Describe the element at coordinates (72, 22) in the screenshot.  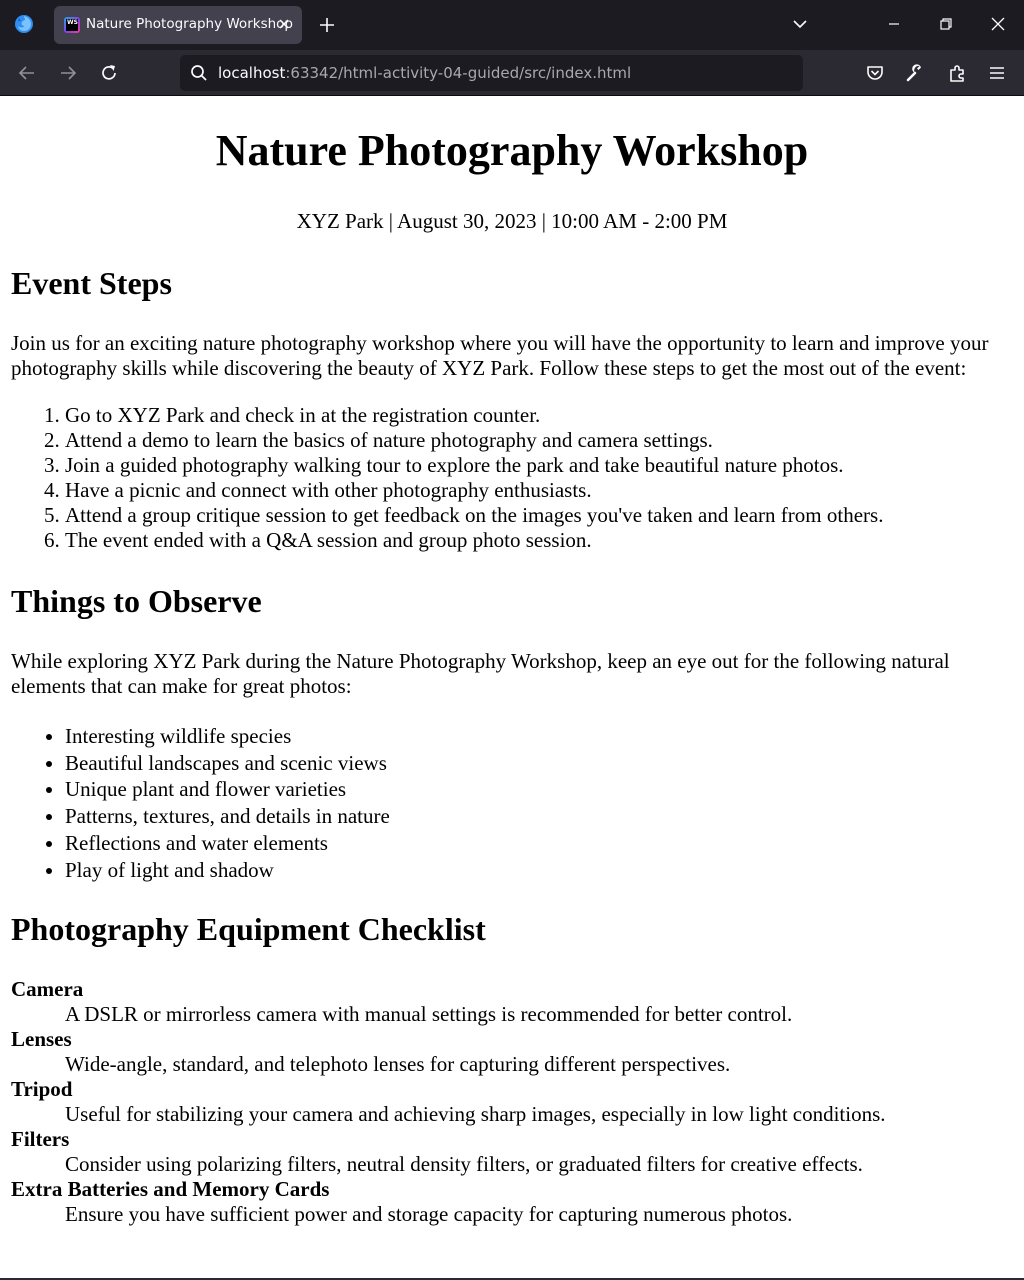
I see `favicon-text: WS` at that location.